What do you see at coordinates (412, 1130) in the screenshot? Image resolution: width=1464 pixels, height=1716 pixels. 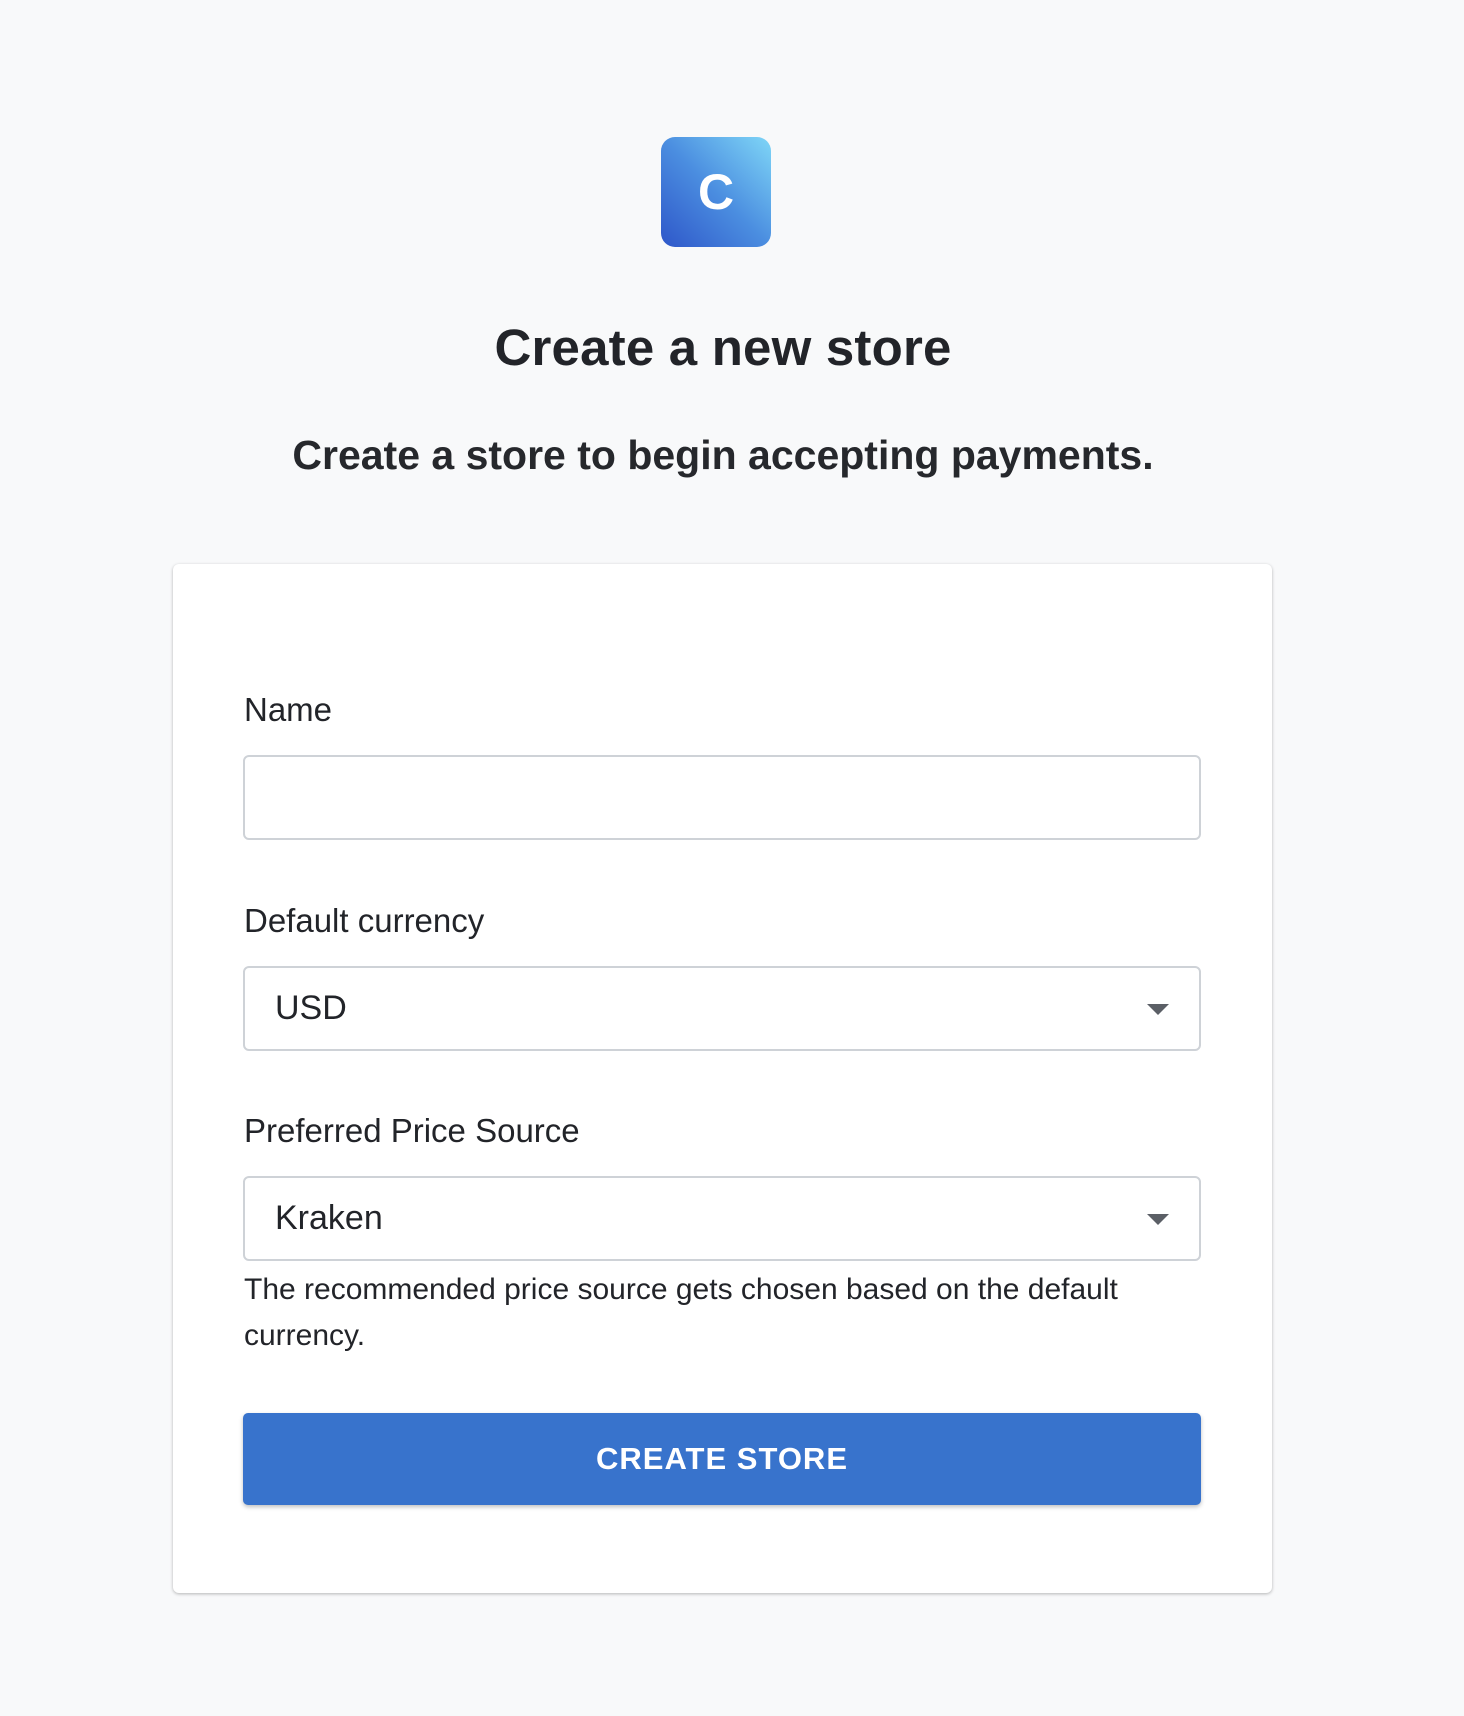 I see `price-source-label: Preferred Price Source` at bounding box center [412, 1130].